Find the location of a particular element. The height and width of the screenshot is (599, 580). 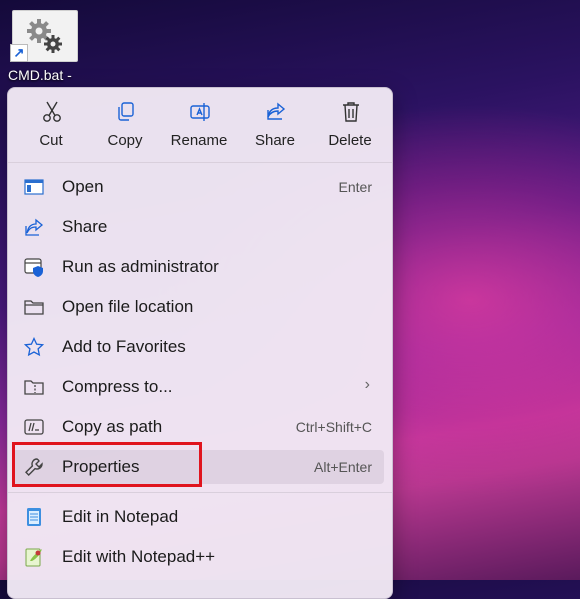

menu-item-open: Open Enter is located at coordinates (198, 187).